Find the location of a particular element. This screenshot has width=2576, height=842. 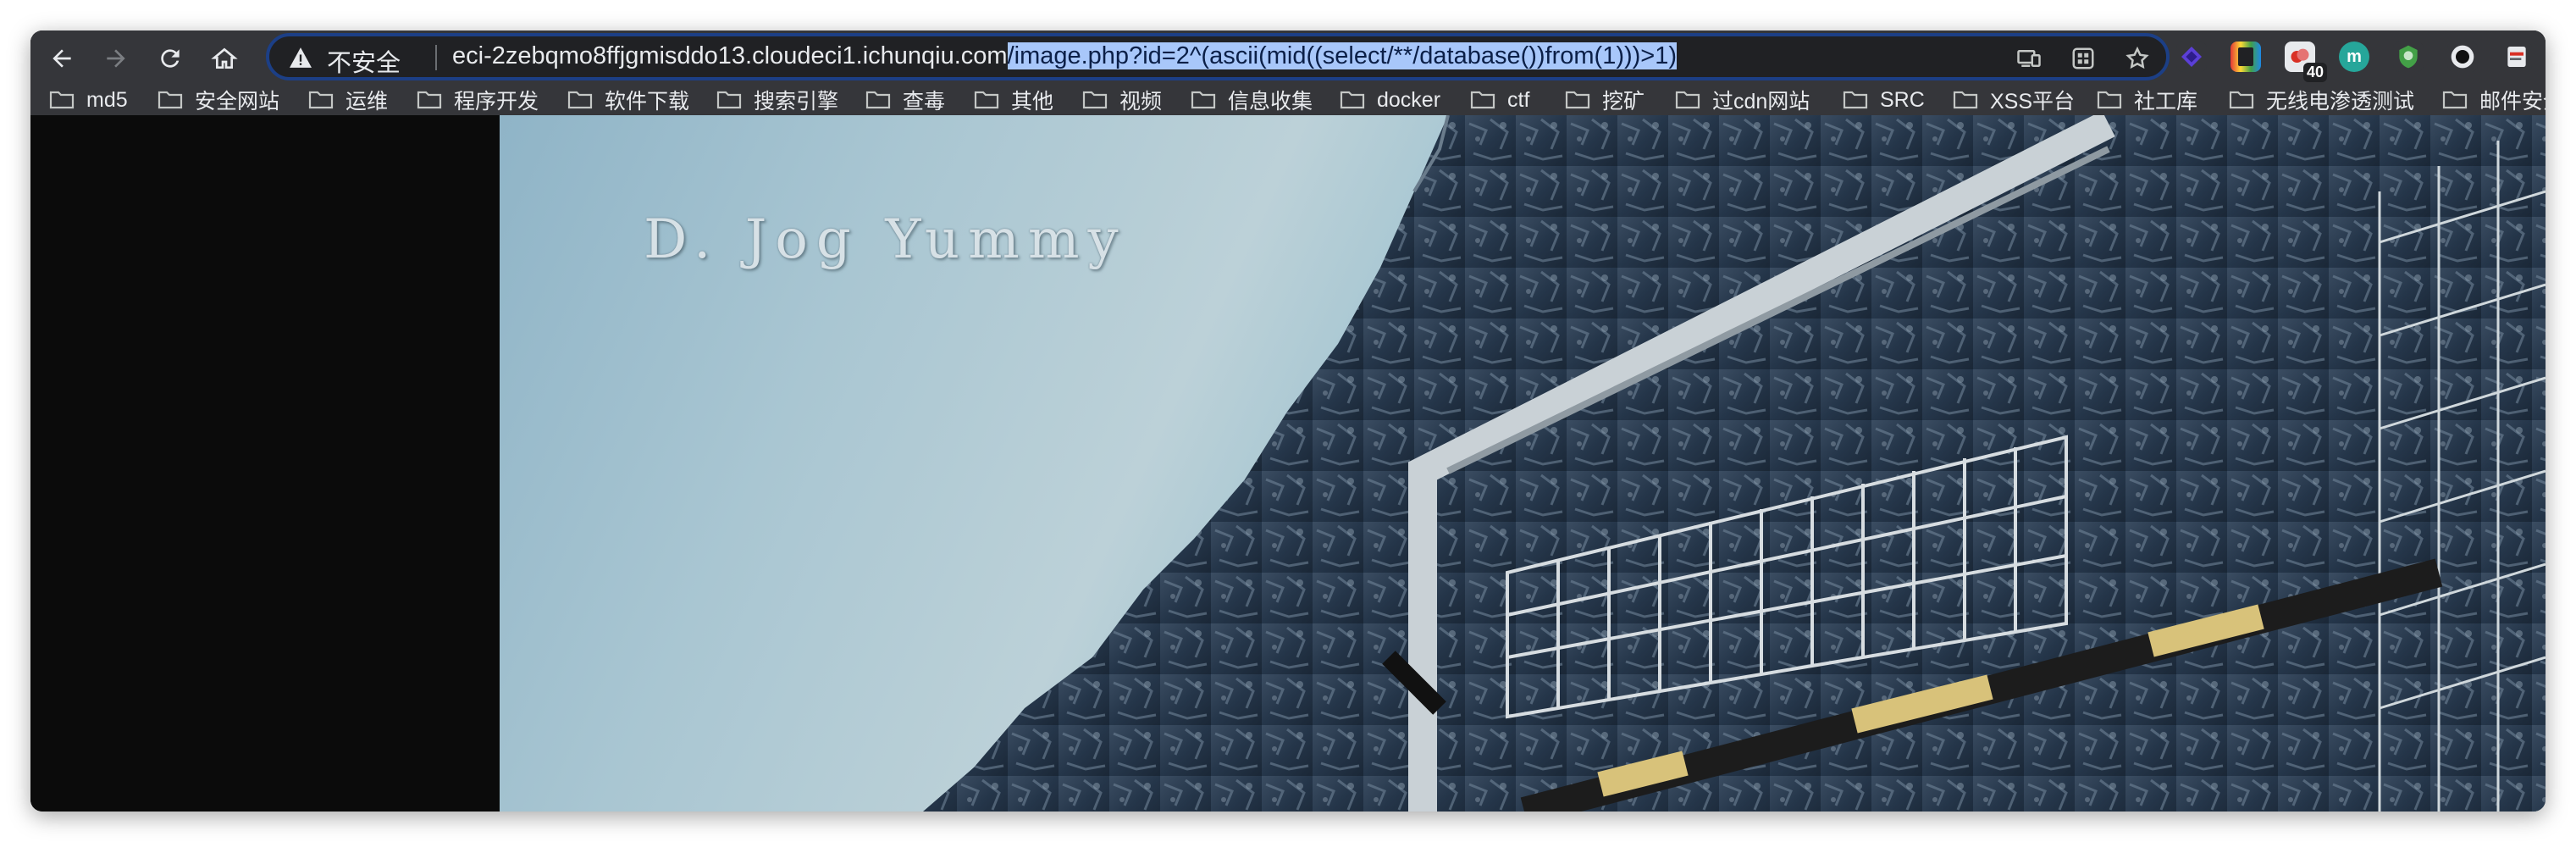

bookmark-folder: 搜索引擎 is located at coordinates (777, 100).